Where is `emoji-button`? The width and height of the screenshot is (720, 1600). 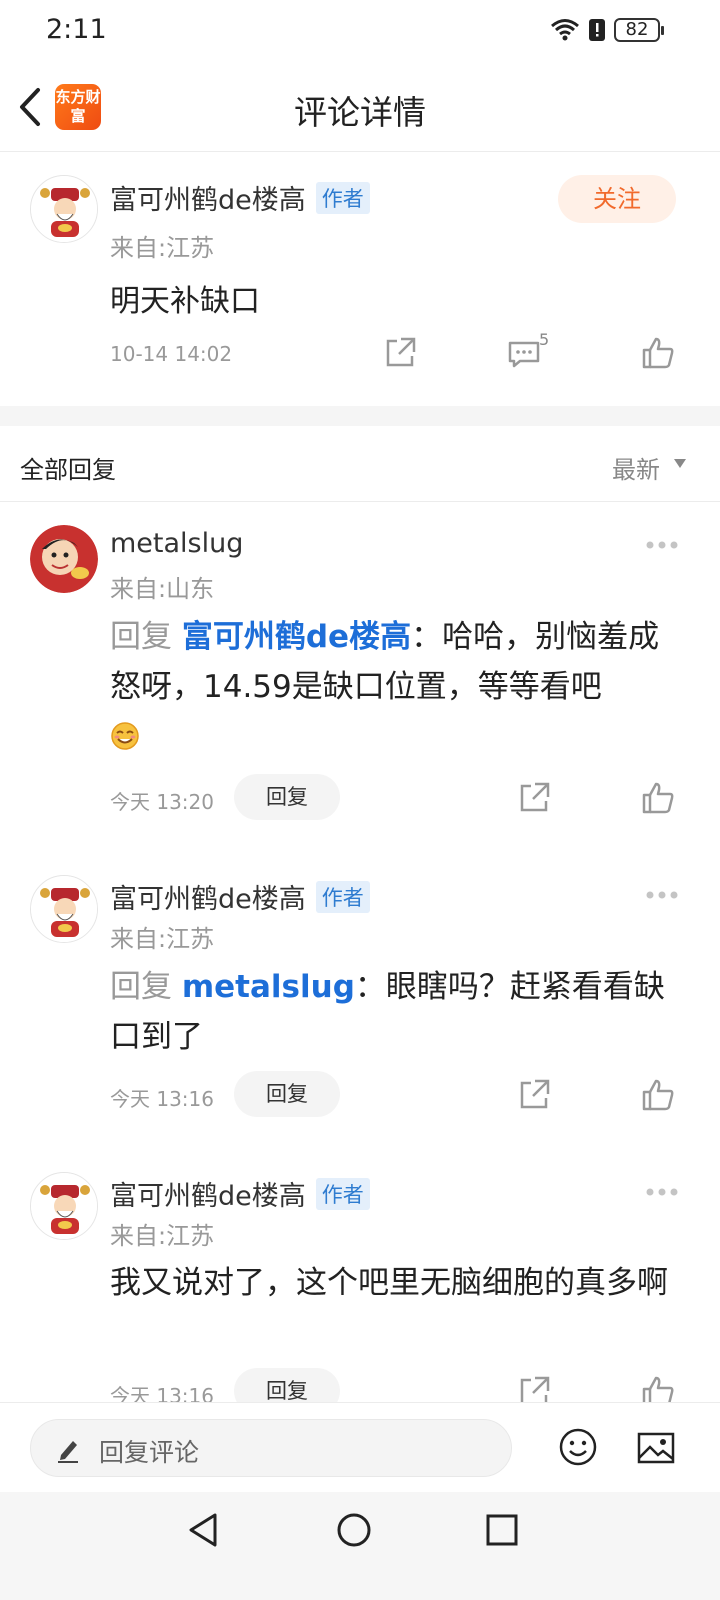
emoji-button is located at coordinates (578, 1447).